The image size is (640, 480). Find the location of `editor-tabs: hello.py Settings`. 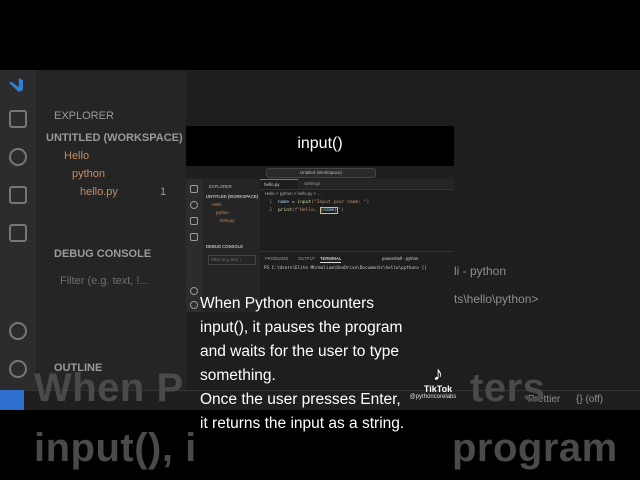

editor-tabs: hello.py Settings is located at coordinates (357, 184).